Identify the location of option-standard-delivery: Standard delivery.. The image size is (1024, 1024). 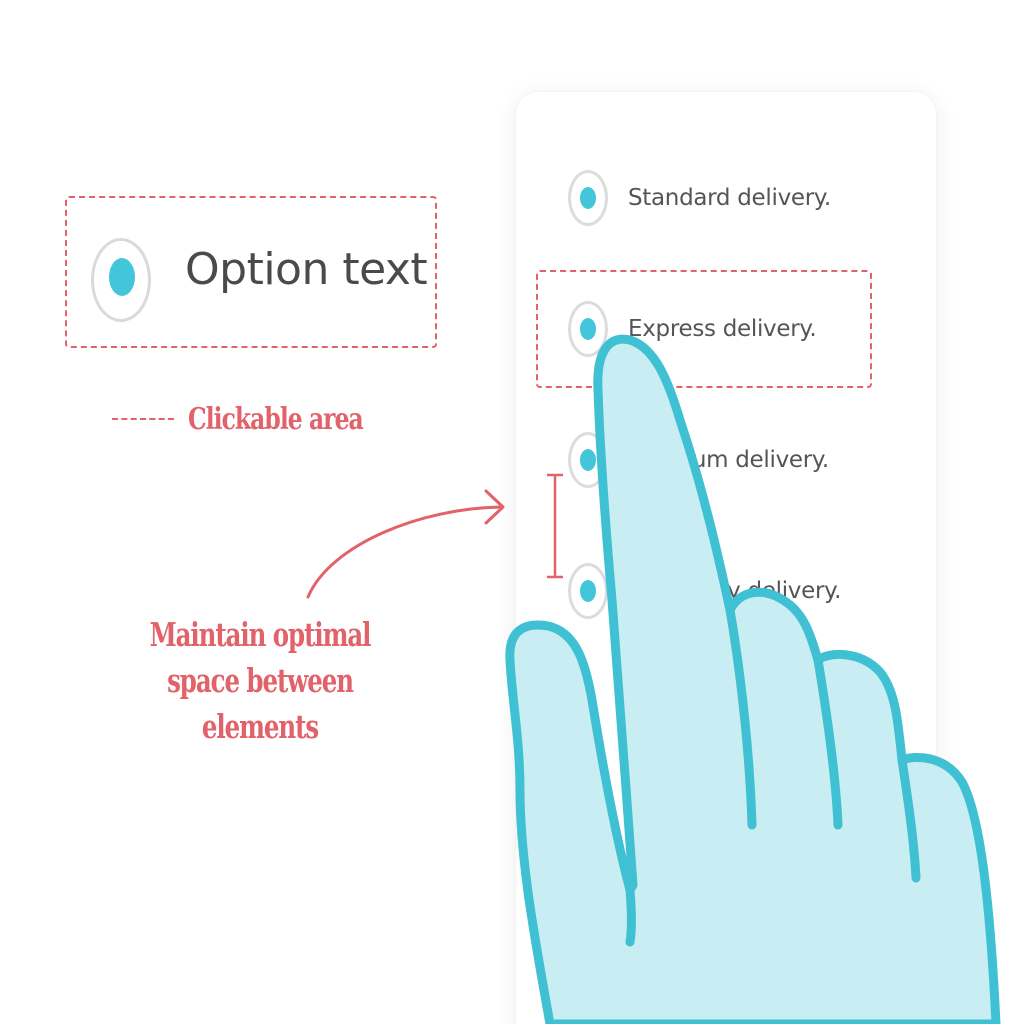
(699, 198).